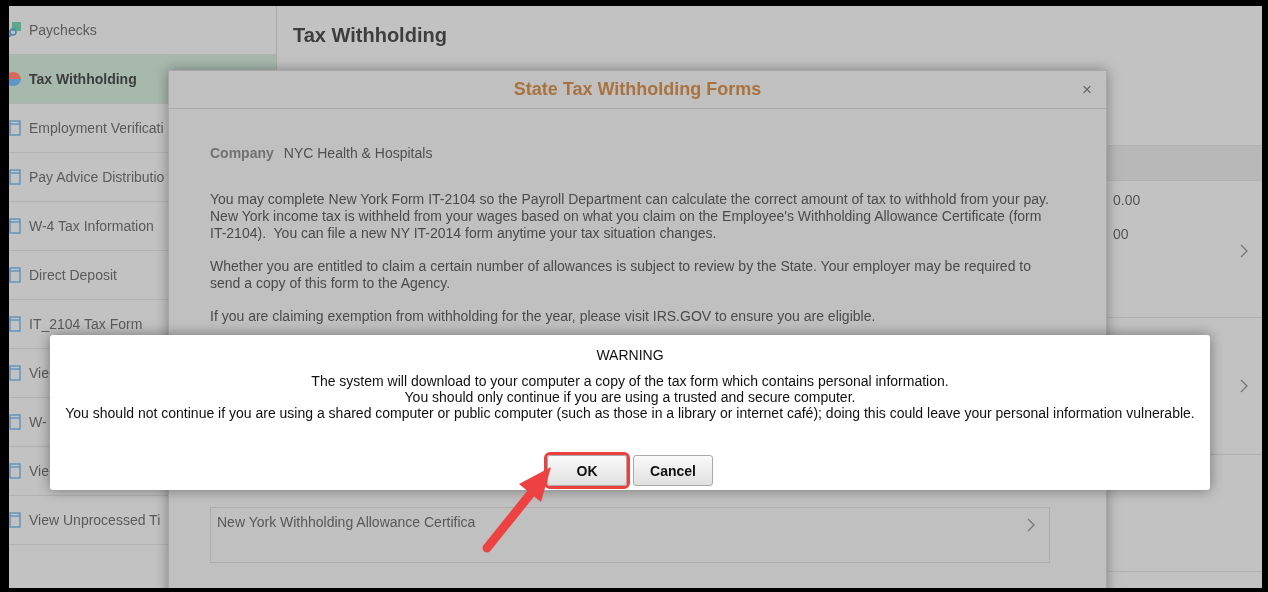 This screenshot has width=1268, height=592. Describe the element at coordinates (1087, 90) in the screenshot. I see `close-button: ×` at that location.